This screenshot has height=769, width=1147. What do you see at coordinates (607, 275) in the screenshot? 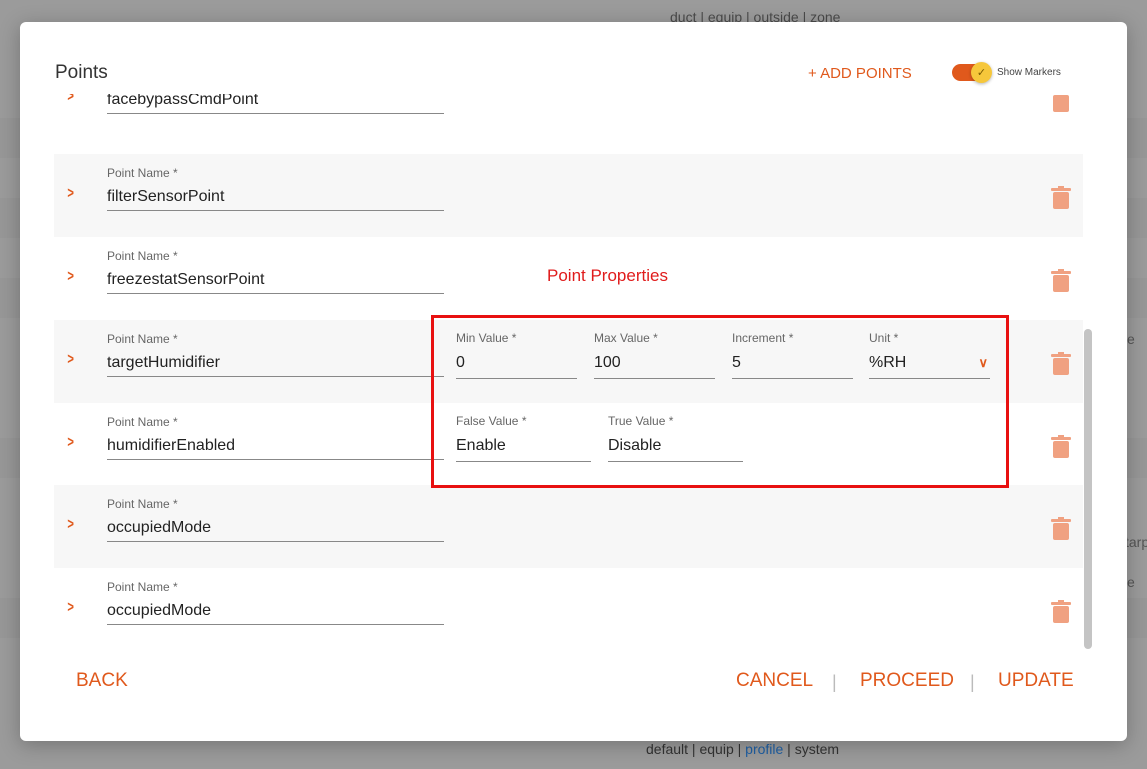
I see `point-properties-title: Point Properties` at bounding box center [607, 275].